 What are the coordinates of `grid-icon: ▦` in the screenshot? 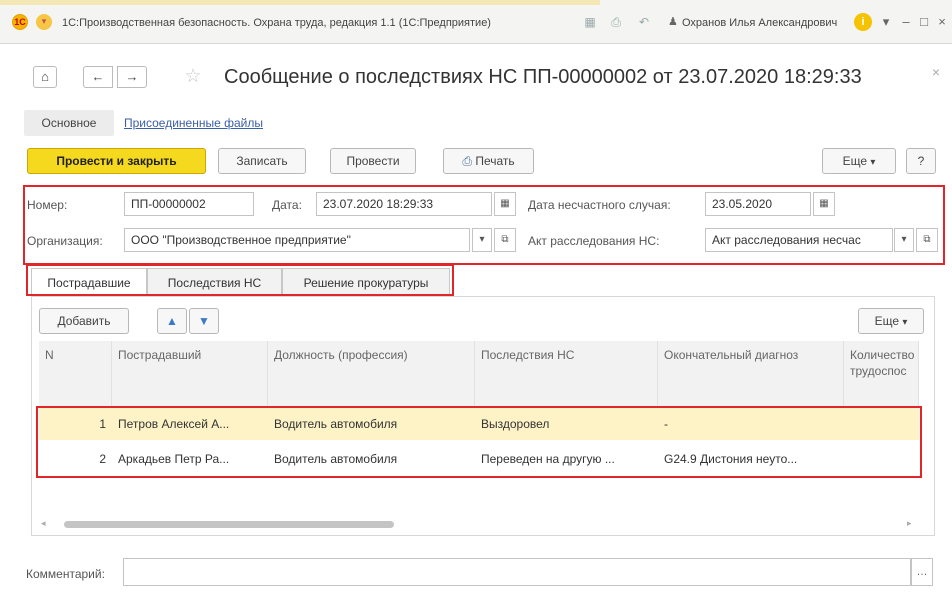 It's located at (590, 22).